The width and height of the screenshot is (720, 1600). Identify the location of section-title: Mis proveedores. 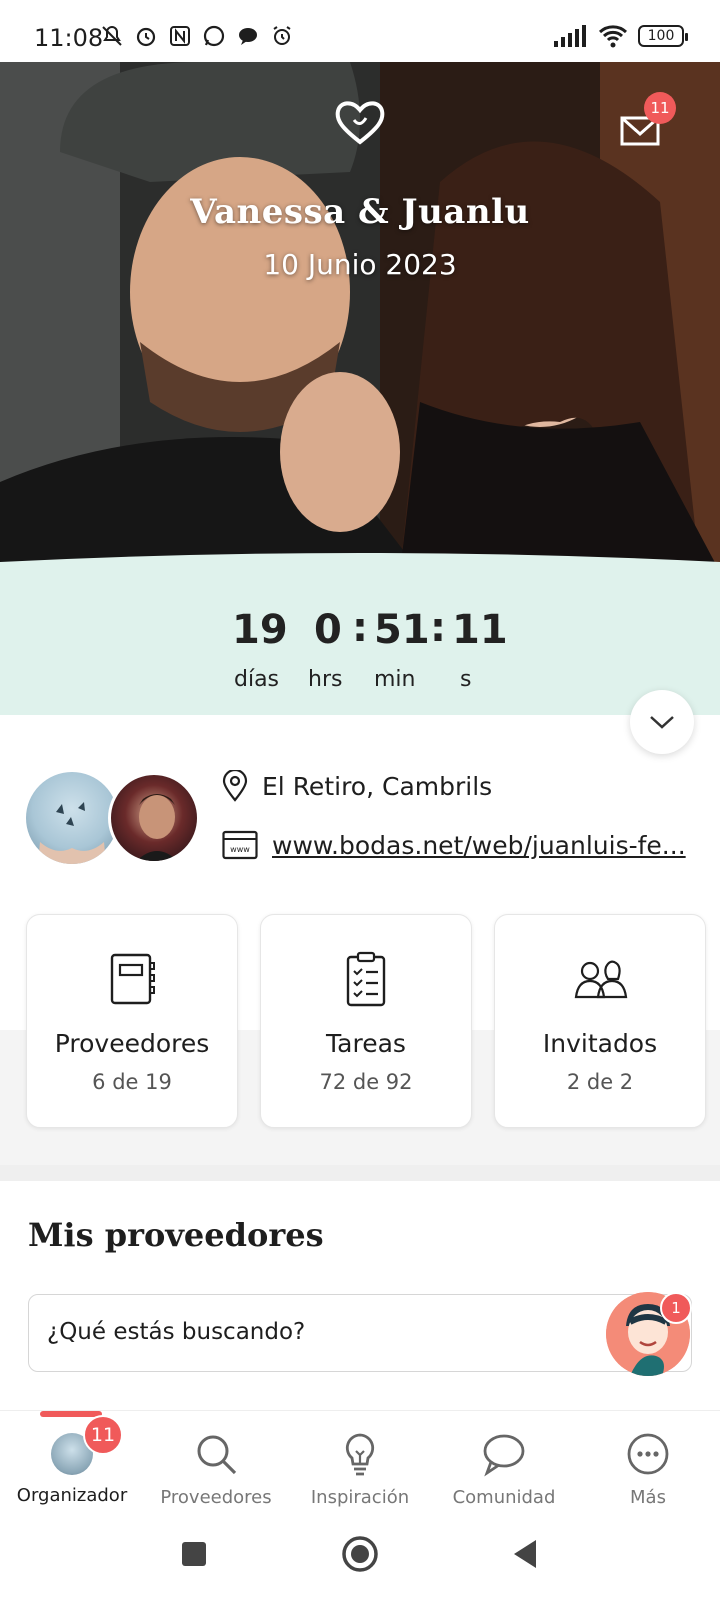
(176, 1235).